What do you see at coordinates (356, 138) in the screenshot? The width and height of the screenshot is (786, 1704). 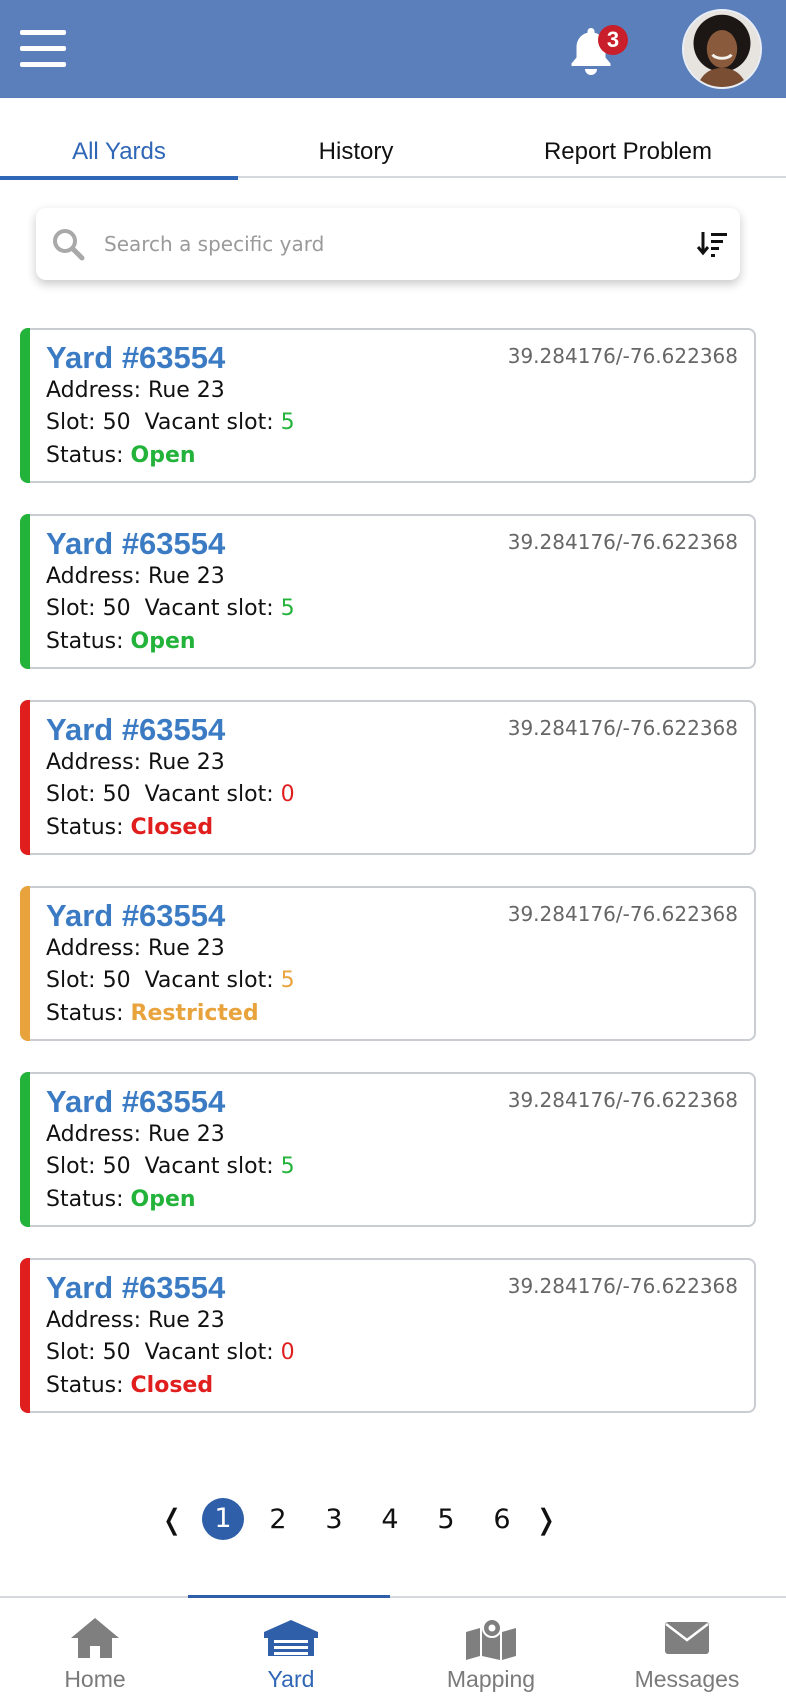 I see `tab-history: History` at bounding box center [356, 138].